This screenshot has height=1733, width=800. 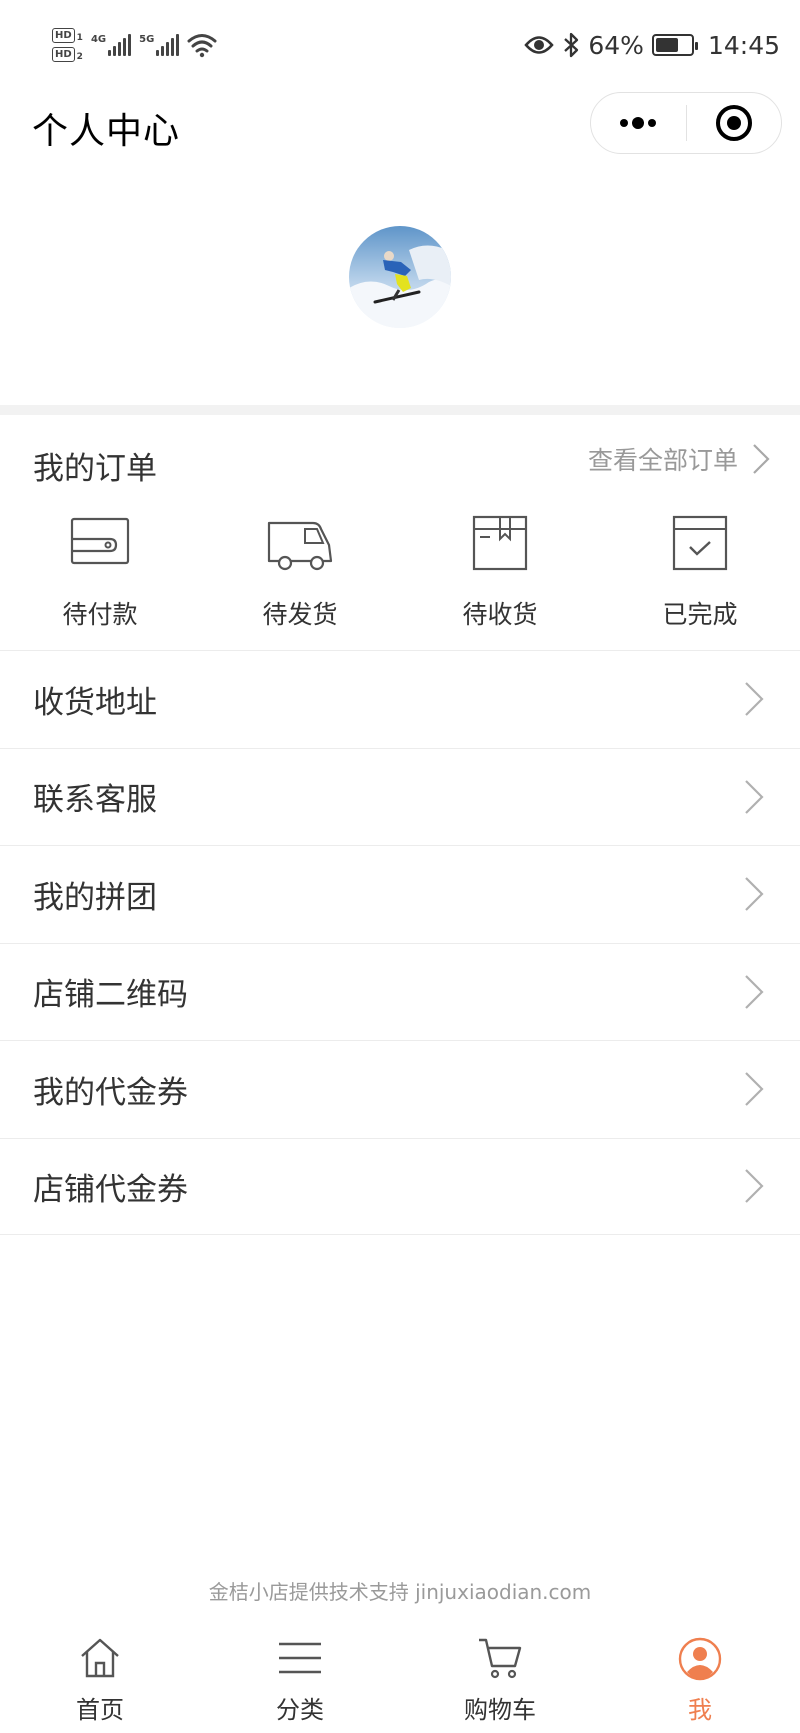 I want to click on avatar, so click(x=400, y=277).